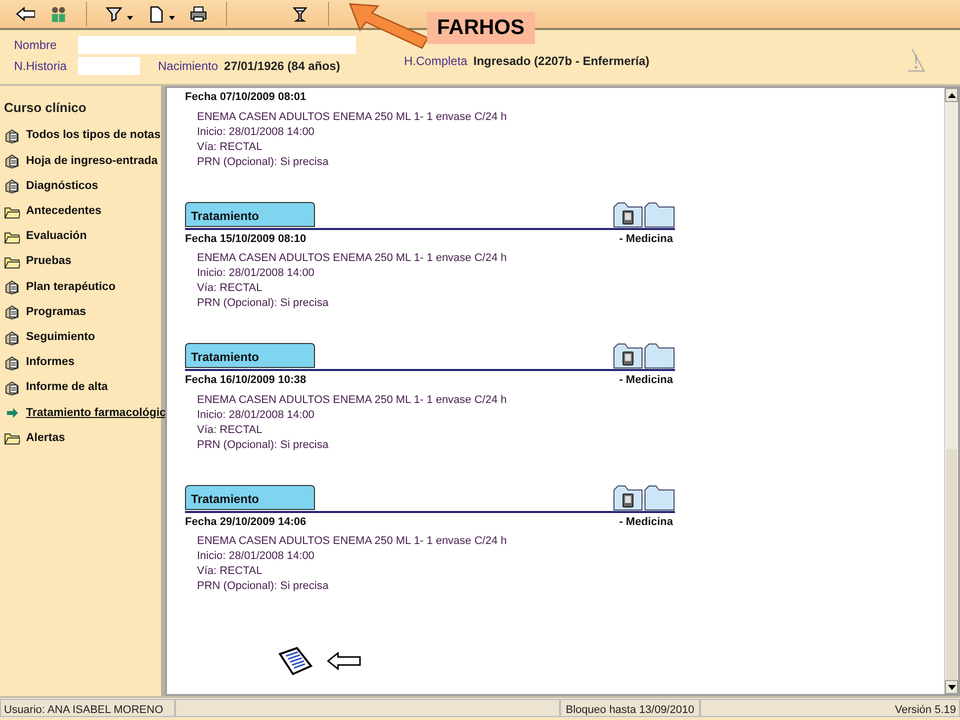 The height and width of the screenshot is (720, 960). Describe the element at coordinates (36, 45) in the screenshot. I see `name-label: Nombre` at that location.